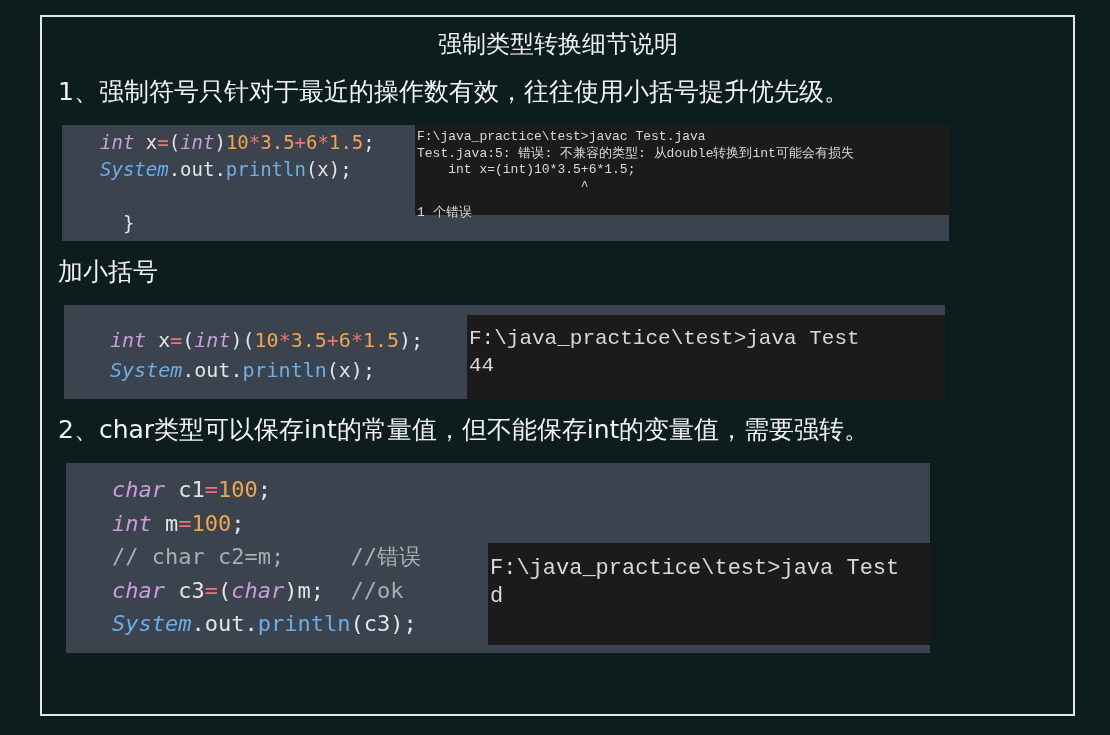  What do you see at coordinates (562, 137) in the screenshot?
I see `console-line: F:\java_practice\test>javac Test.java` at bounding box center [562, 137].